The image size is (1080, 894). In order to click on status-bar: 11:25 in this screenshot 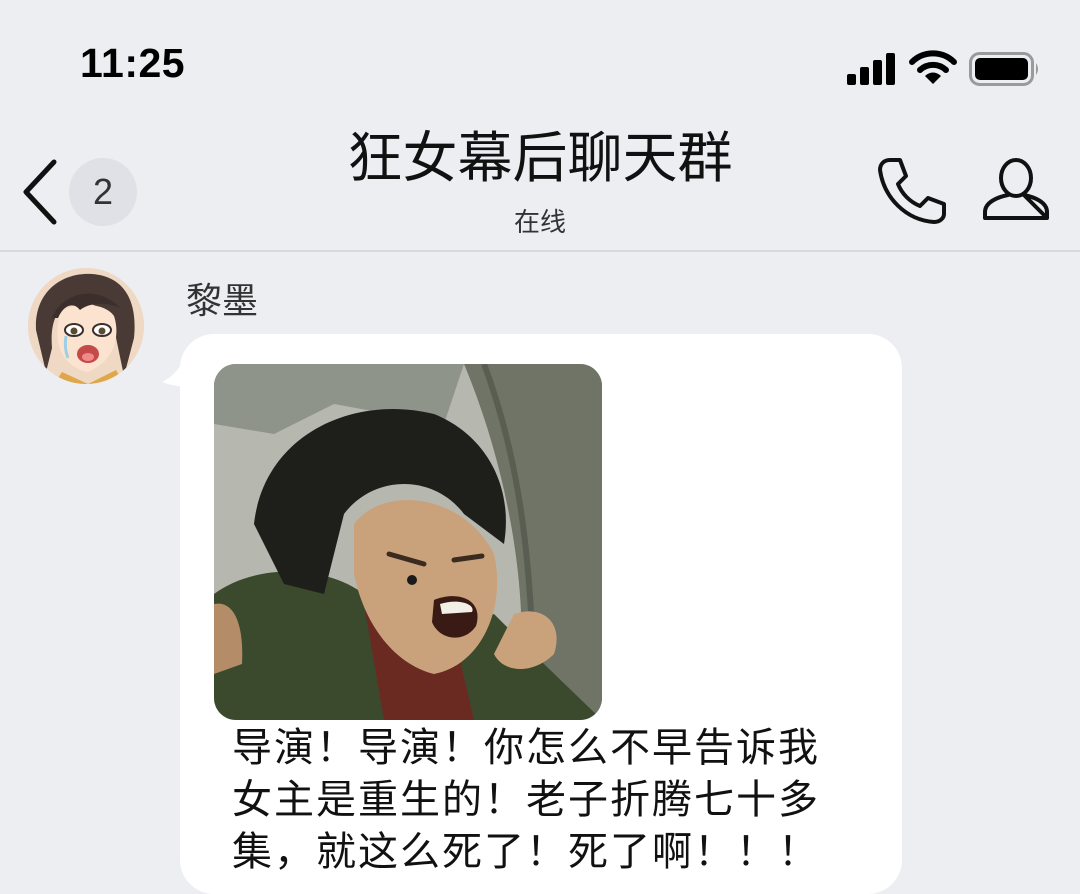, I will do `click(540, 55)`.